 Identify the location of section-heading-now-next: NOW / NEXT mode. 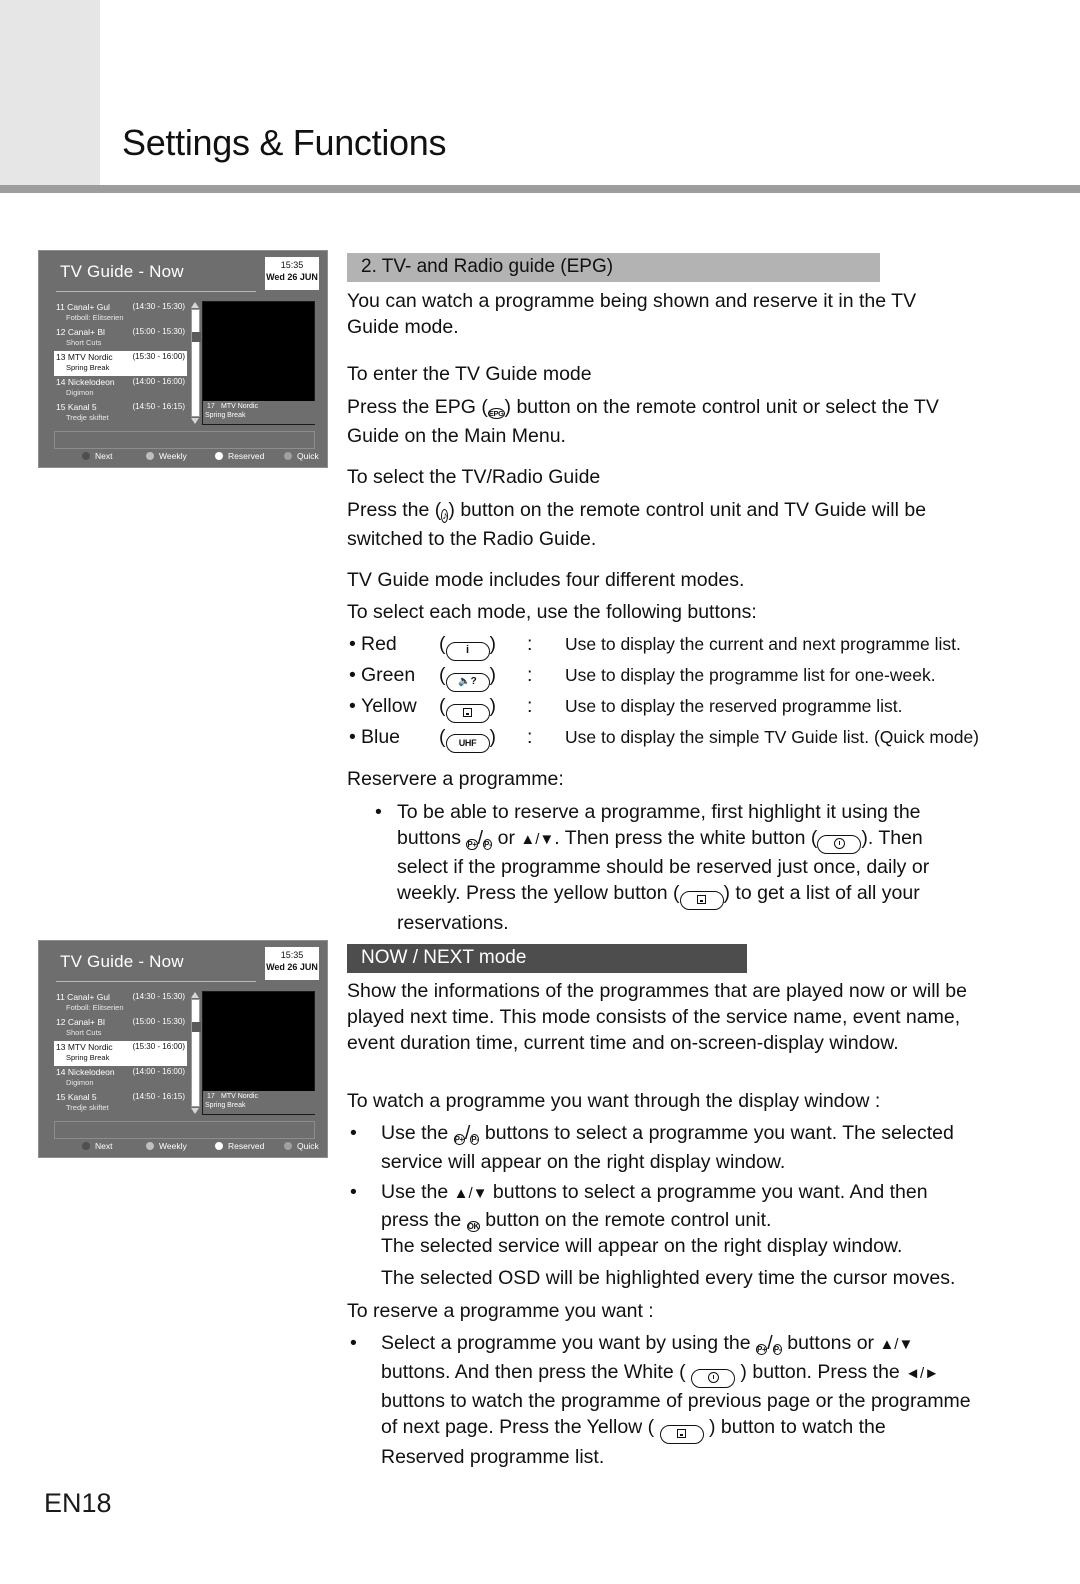
(547, 958).